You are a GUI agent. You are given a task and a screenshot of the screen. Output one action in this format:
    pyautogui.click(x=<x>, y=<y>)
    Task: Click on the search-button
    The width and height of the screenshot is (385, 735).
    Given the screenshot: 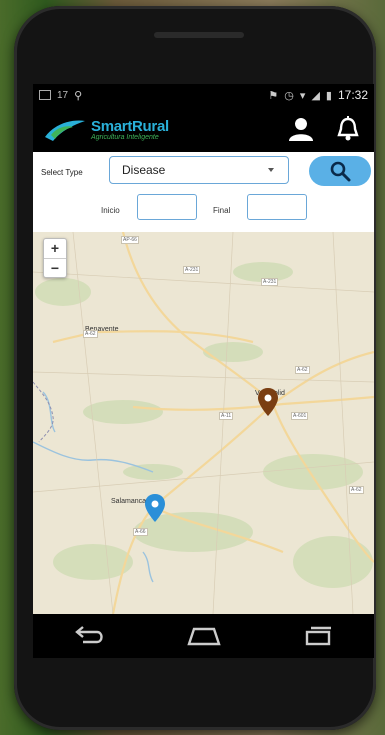 What is the action you would take?
    pyautogui.click(x=340, y=171)
    